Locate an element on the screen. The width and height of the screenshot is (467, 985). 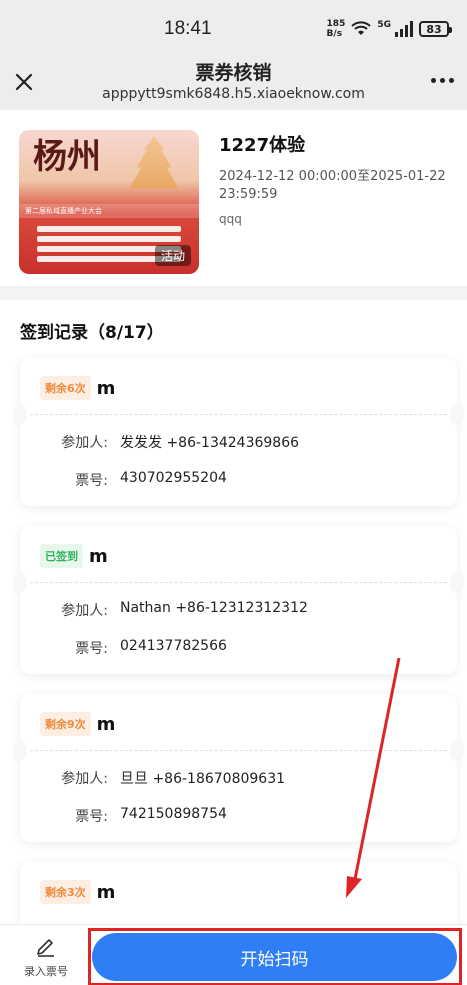
ticket-no-value: 024137782566 is located at coordinates (173, 646).